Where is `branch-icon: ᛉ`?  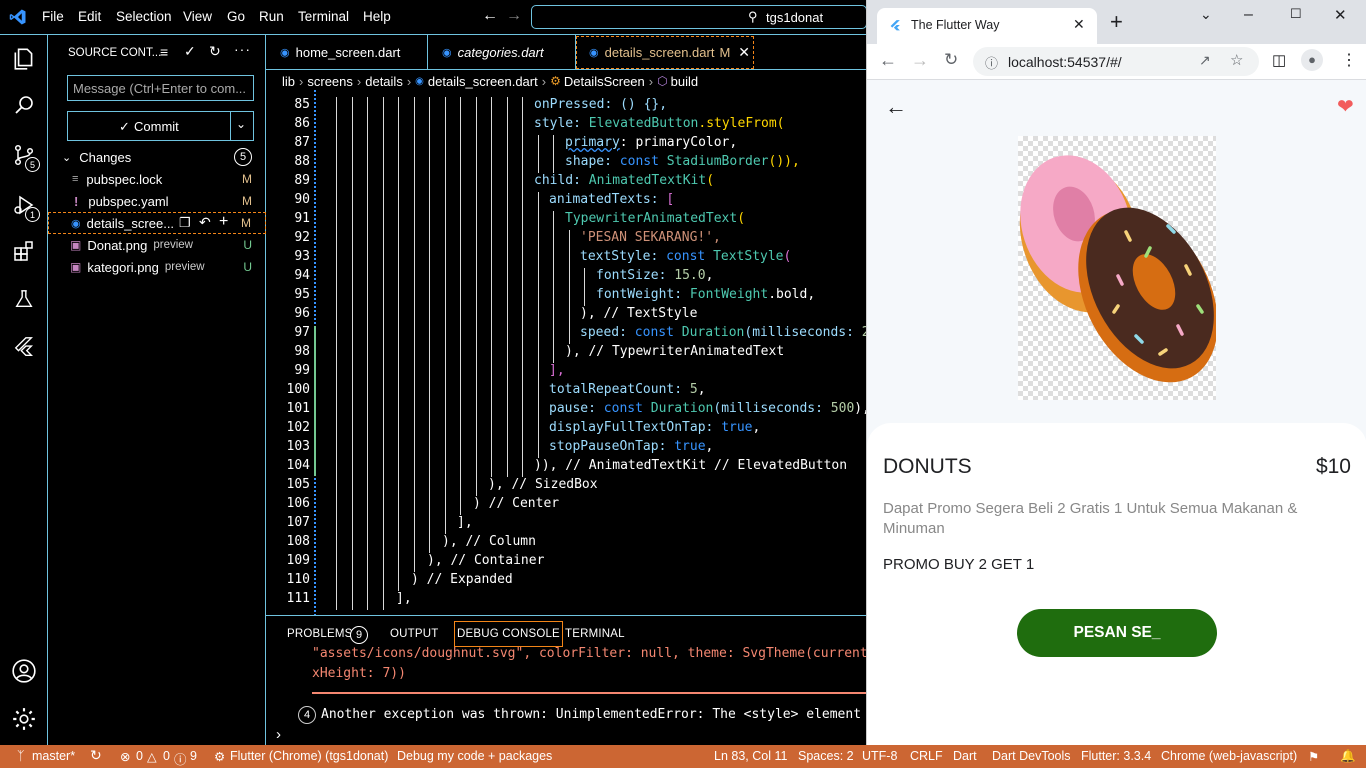
branch-icon: ᛉ is located at coordinates (21, 756).